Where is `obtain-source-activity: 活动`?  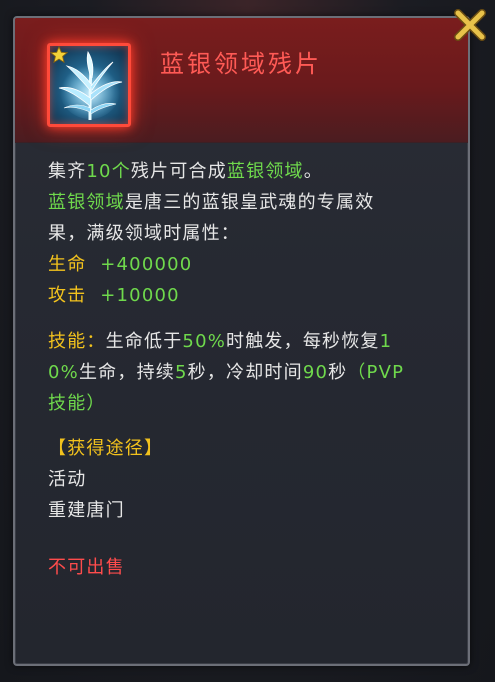 obtain-source-activity: 活动 is located at coordinates (67, 479).